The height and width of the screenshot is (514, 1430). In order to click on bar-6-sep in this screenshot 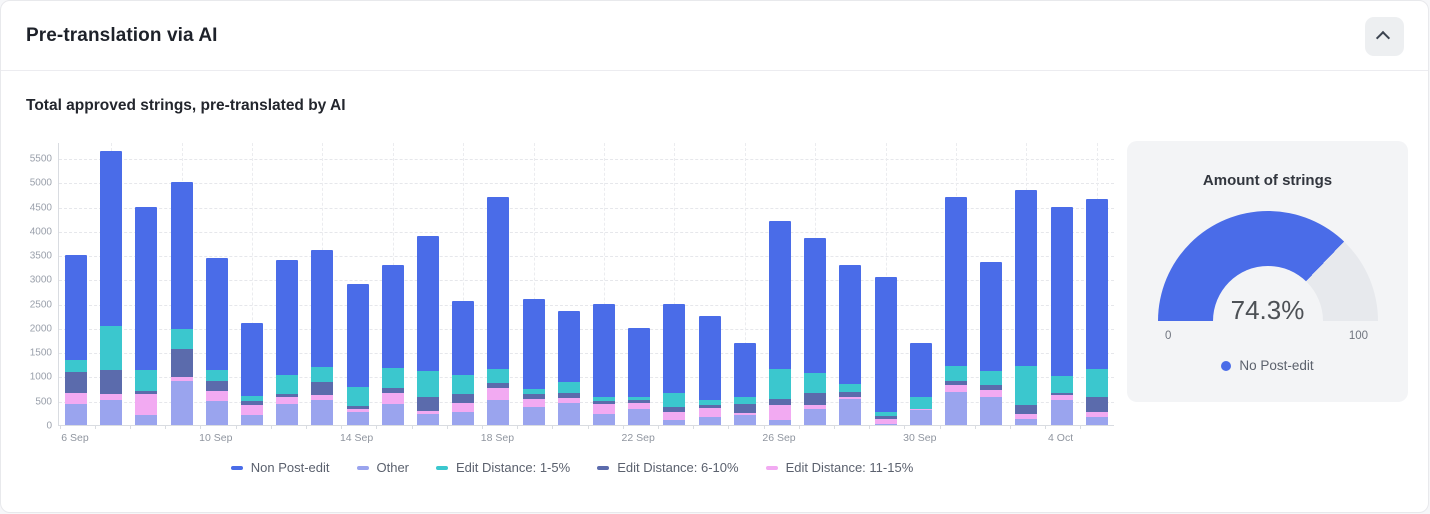, I will do `click(76, 340)`.